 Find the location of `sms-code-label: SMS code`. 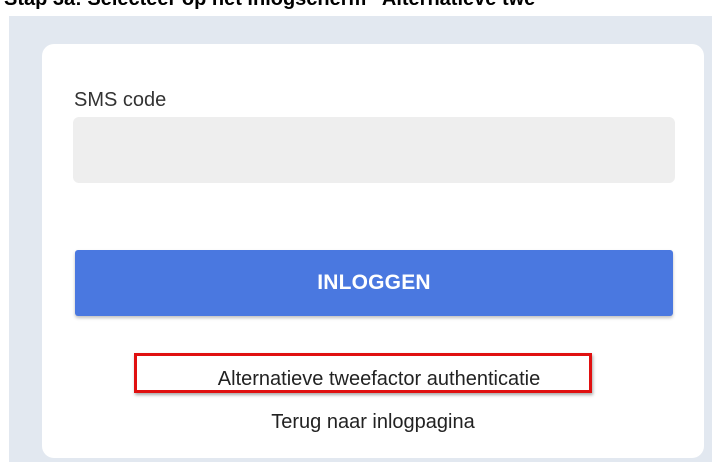

sms-code-label: SMS code is located at coordinates (120, 100).